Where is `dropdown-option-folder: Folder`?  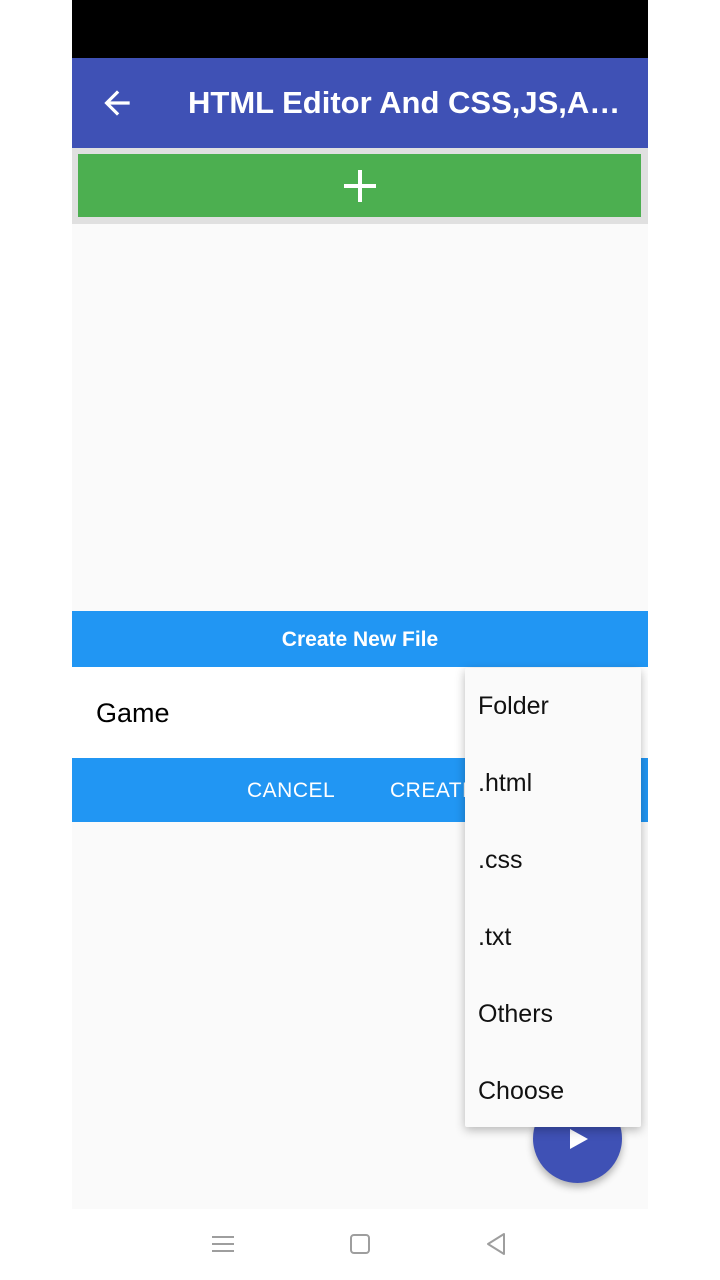
dropdown-option-folder: Folder is located at coordinates (553, 706).